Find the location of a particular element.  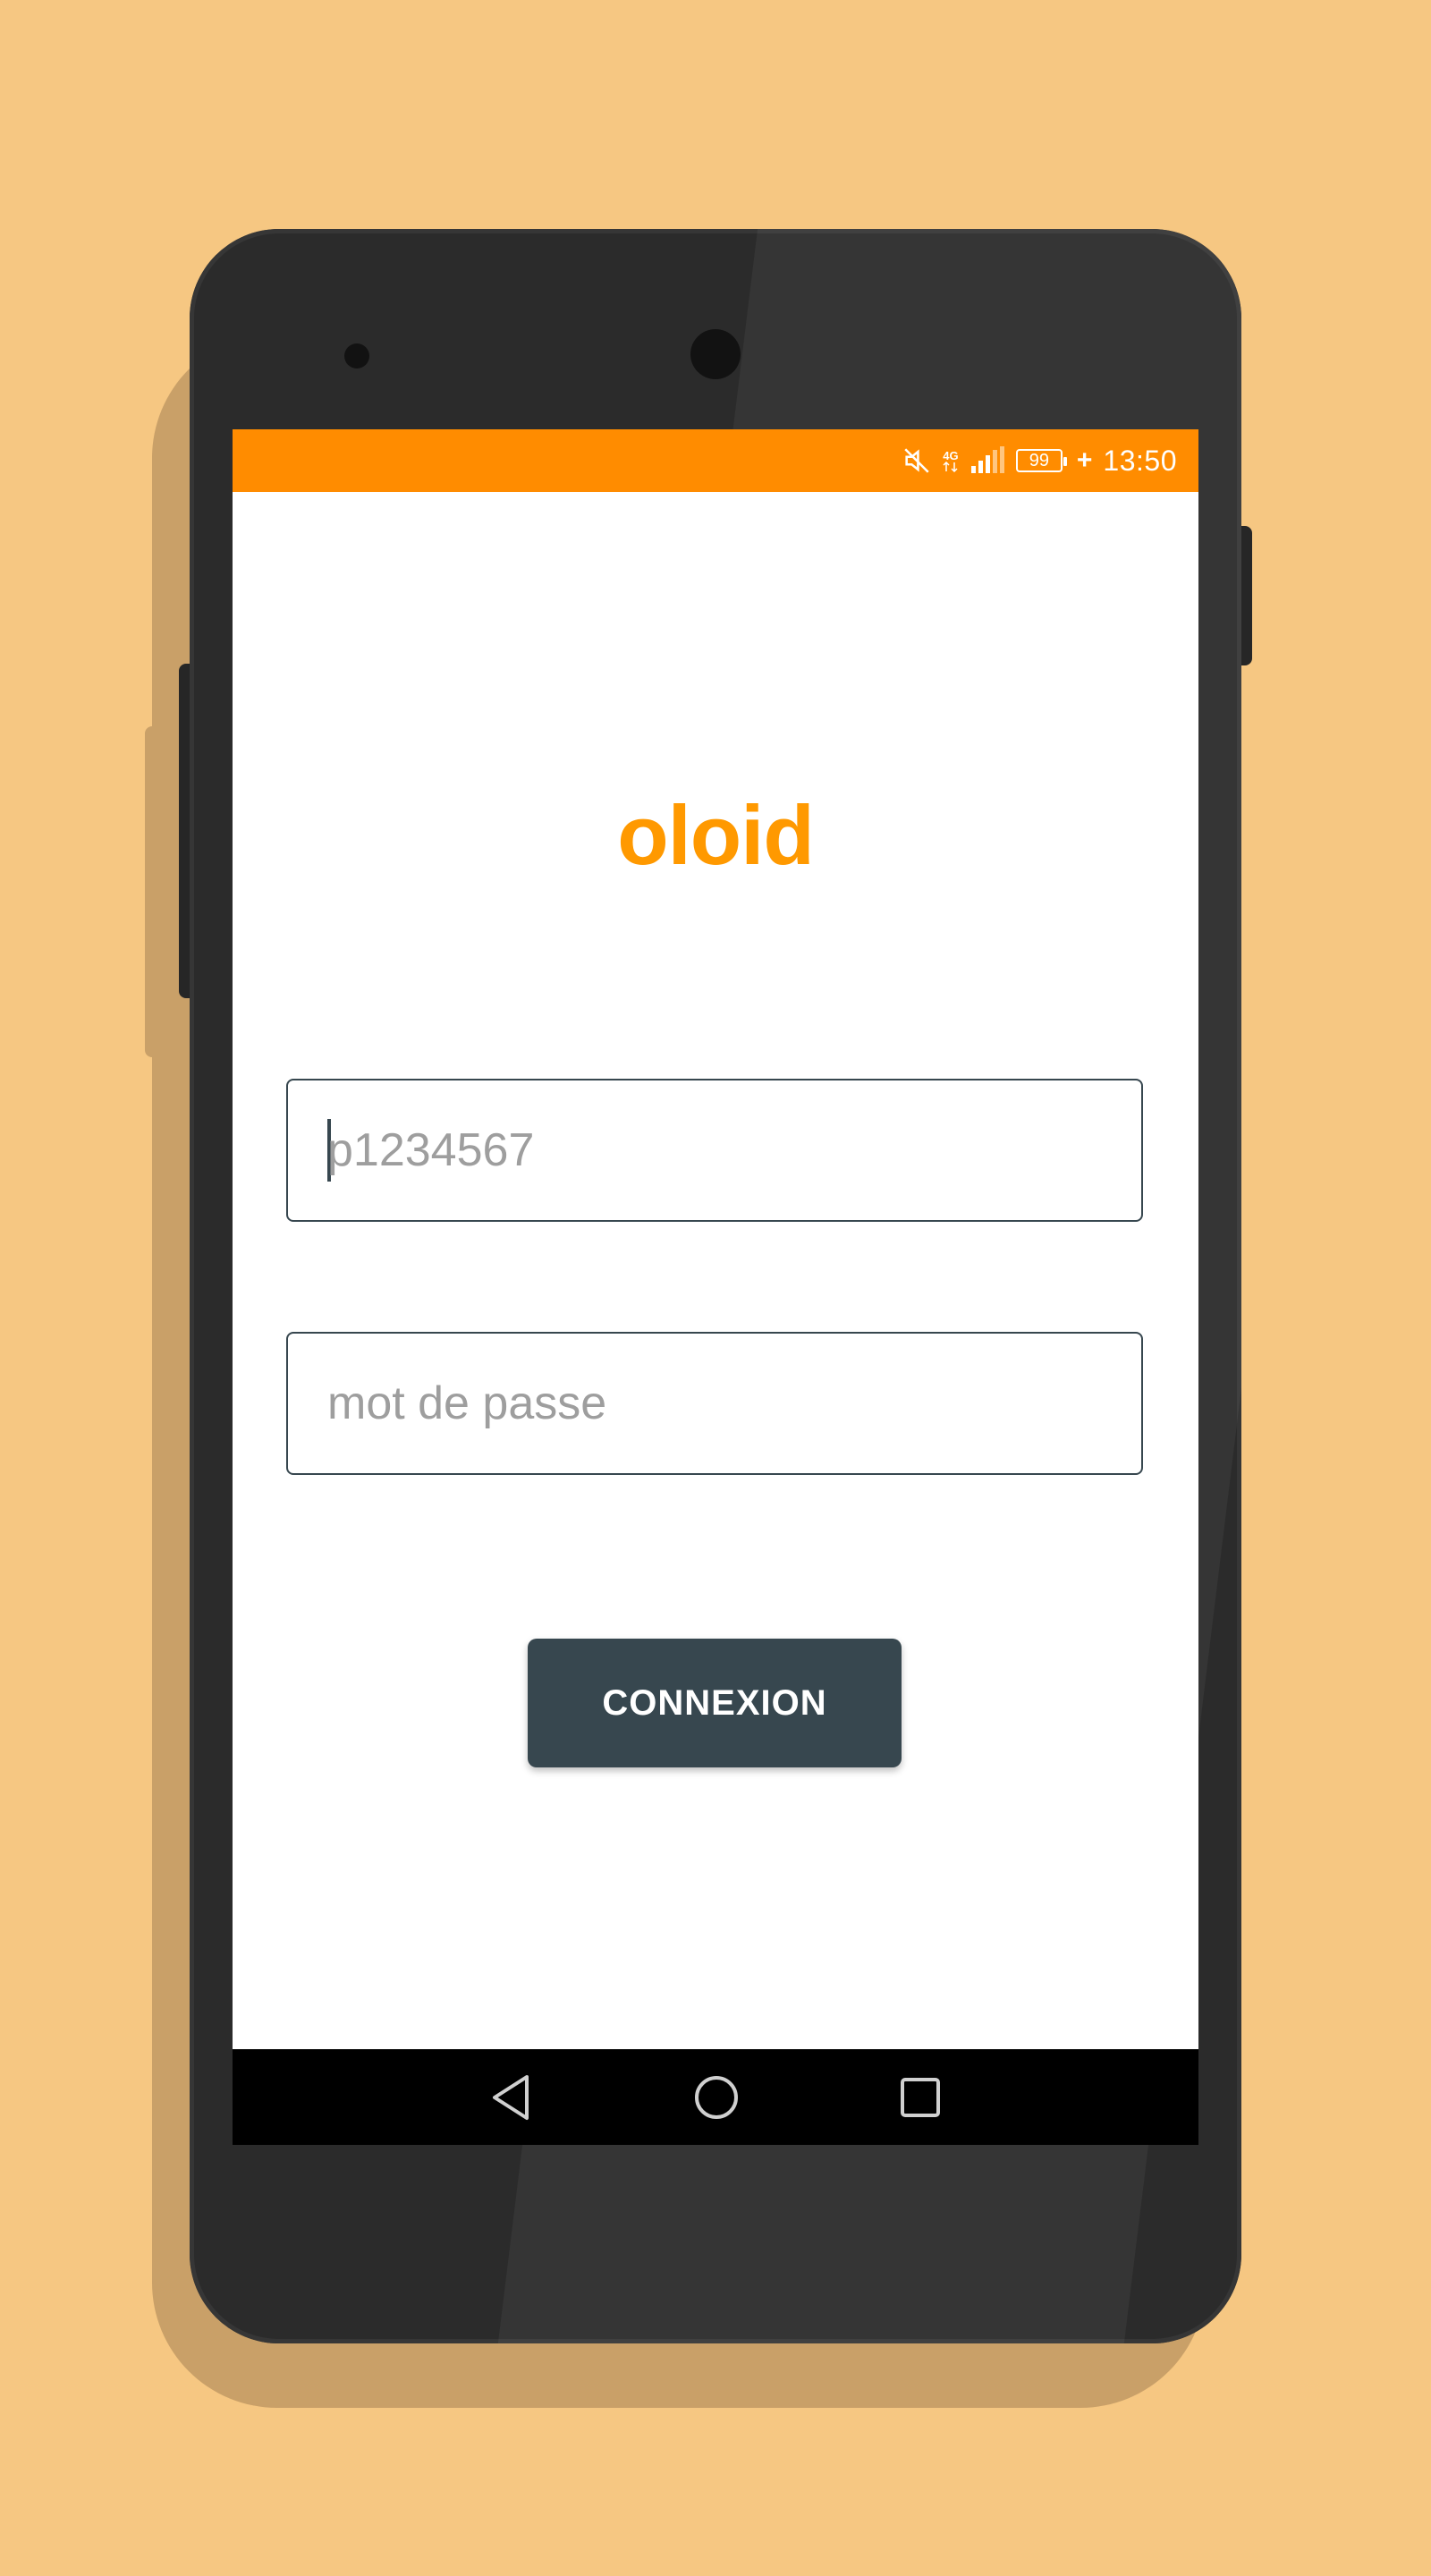

home-icon is located at coordinates (717, 2097).